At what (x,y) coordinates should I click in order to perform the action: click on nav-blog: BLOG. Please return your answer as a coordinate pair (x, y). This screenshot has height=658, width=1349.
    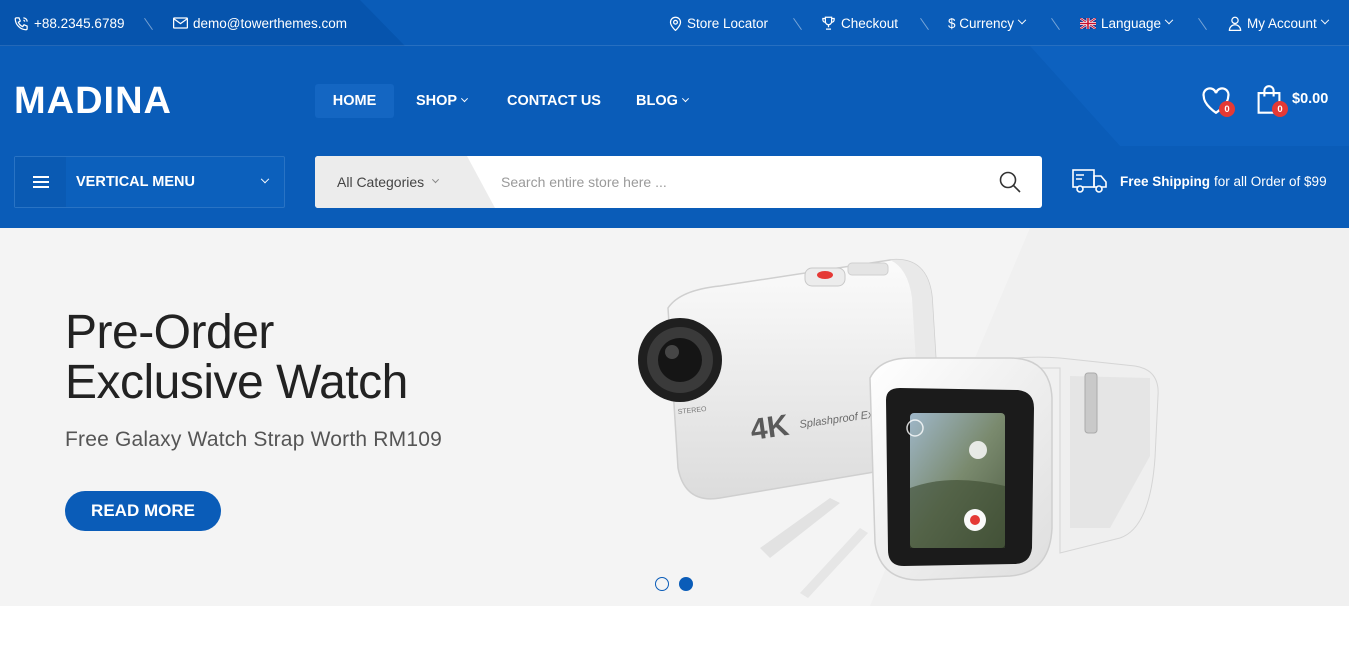
    Looking at the image, I should click on (662, 101).